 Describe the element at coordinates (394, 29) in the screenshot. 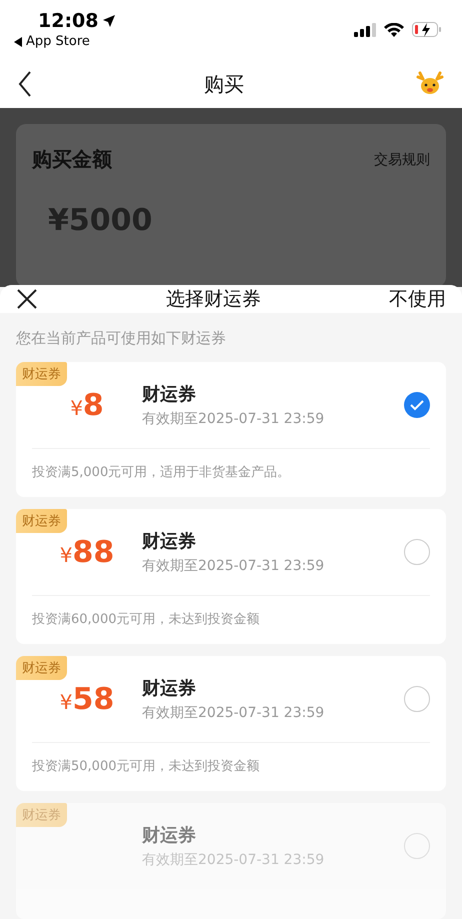

I see `wifi-icon` at that location.